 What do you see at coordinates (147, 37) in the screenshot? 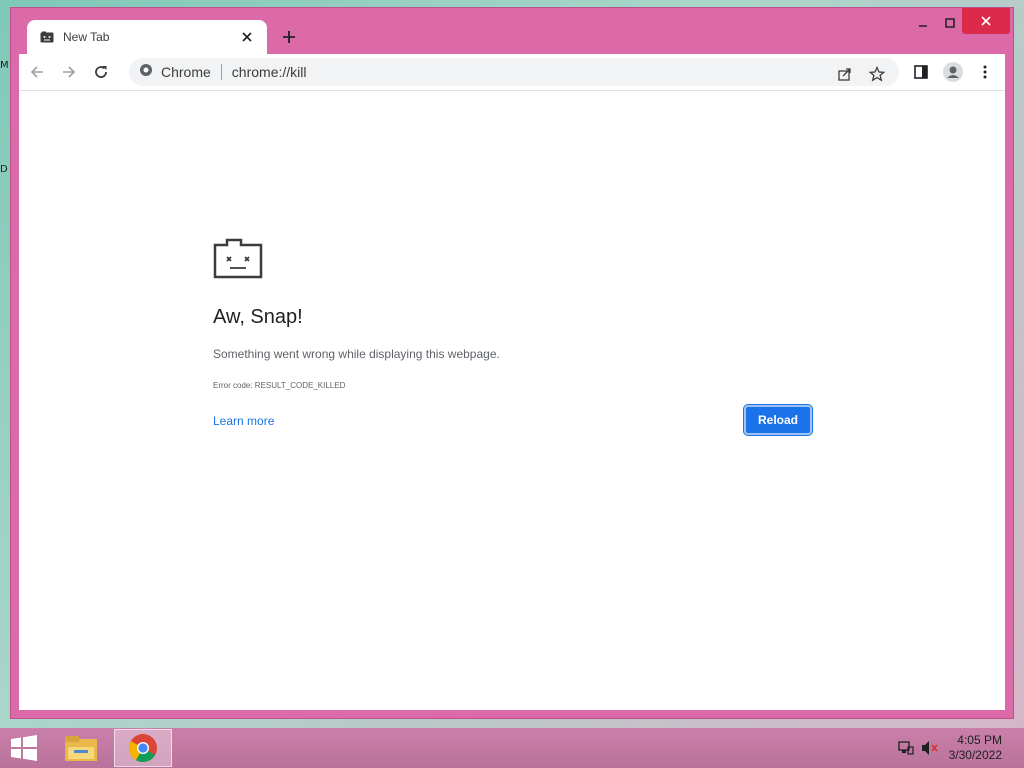
I see `tab-new-tab: New Tab` at bounding box center [147, 37].